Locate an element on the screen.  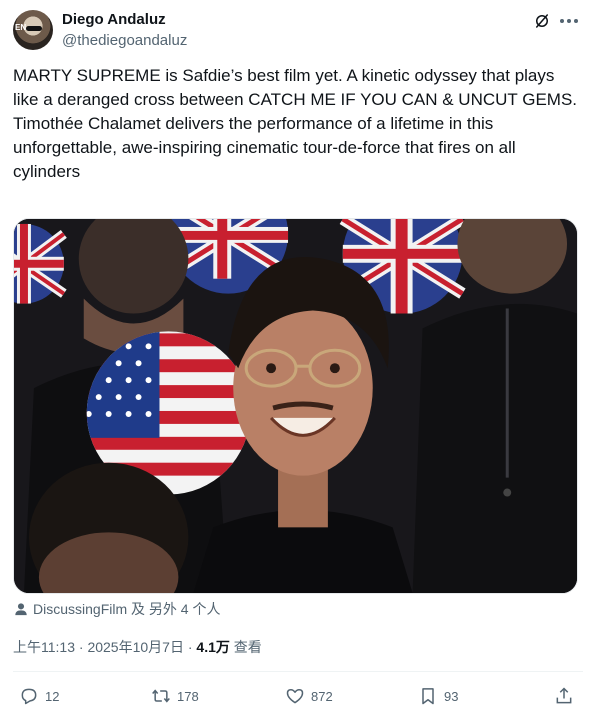
retweet-count: 178 is located at coordinates (188, 696).